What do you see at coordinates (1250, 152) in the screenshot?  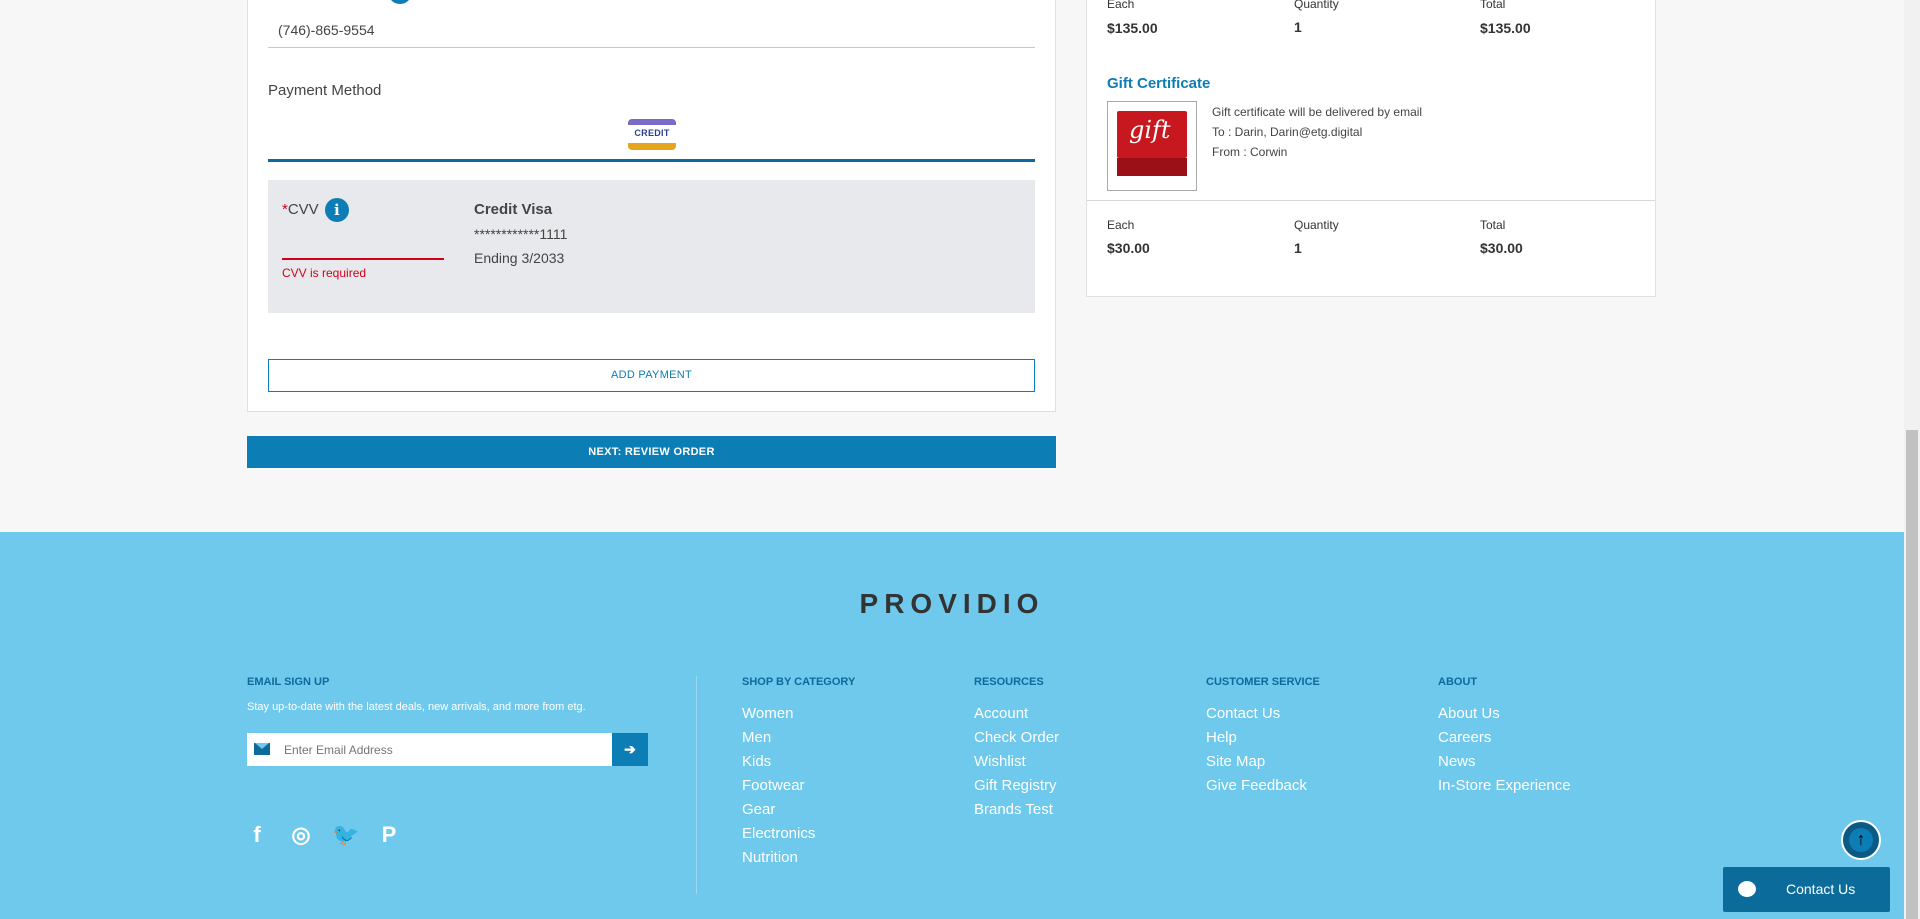 I see `gift-sender: From : Corwin` at bounding box center [1250, 152].